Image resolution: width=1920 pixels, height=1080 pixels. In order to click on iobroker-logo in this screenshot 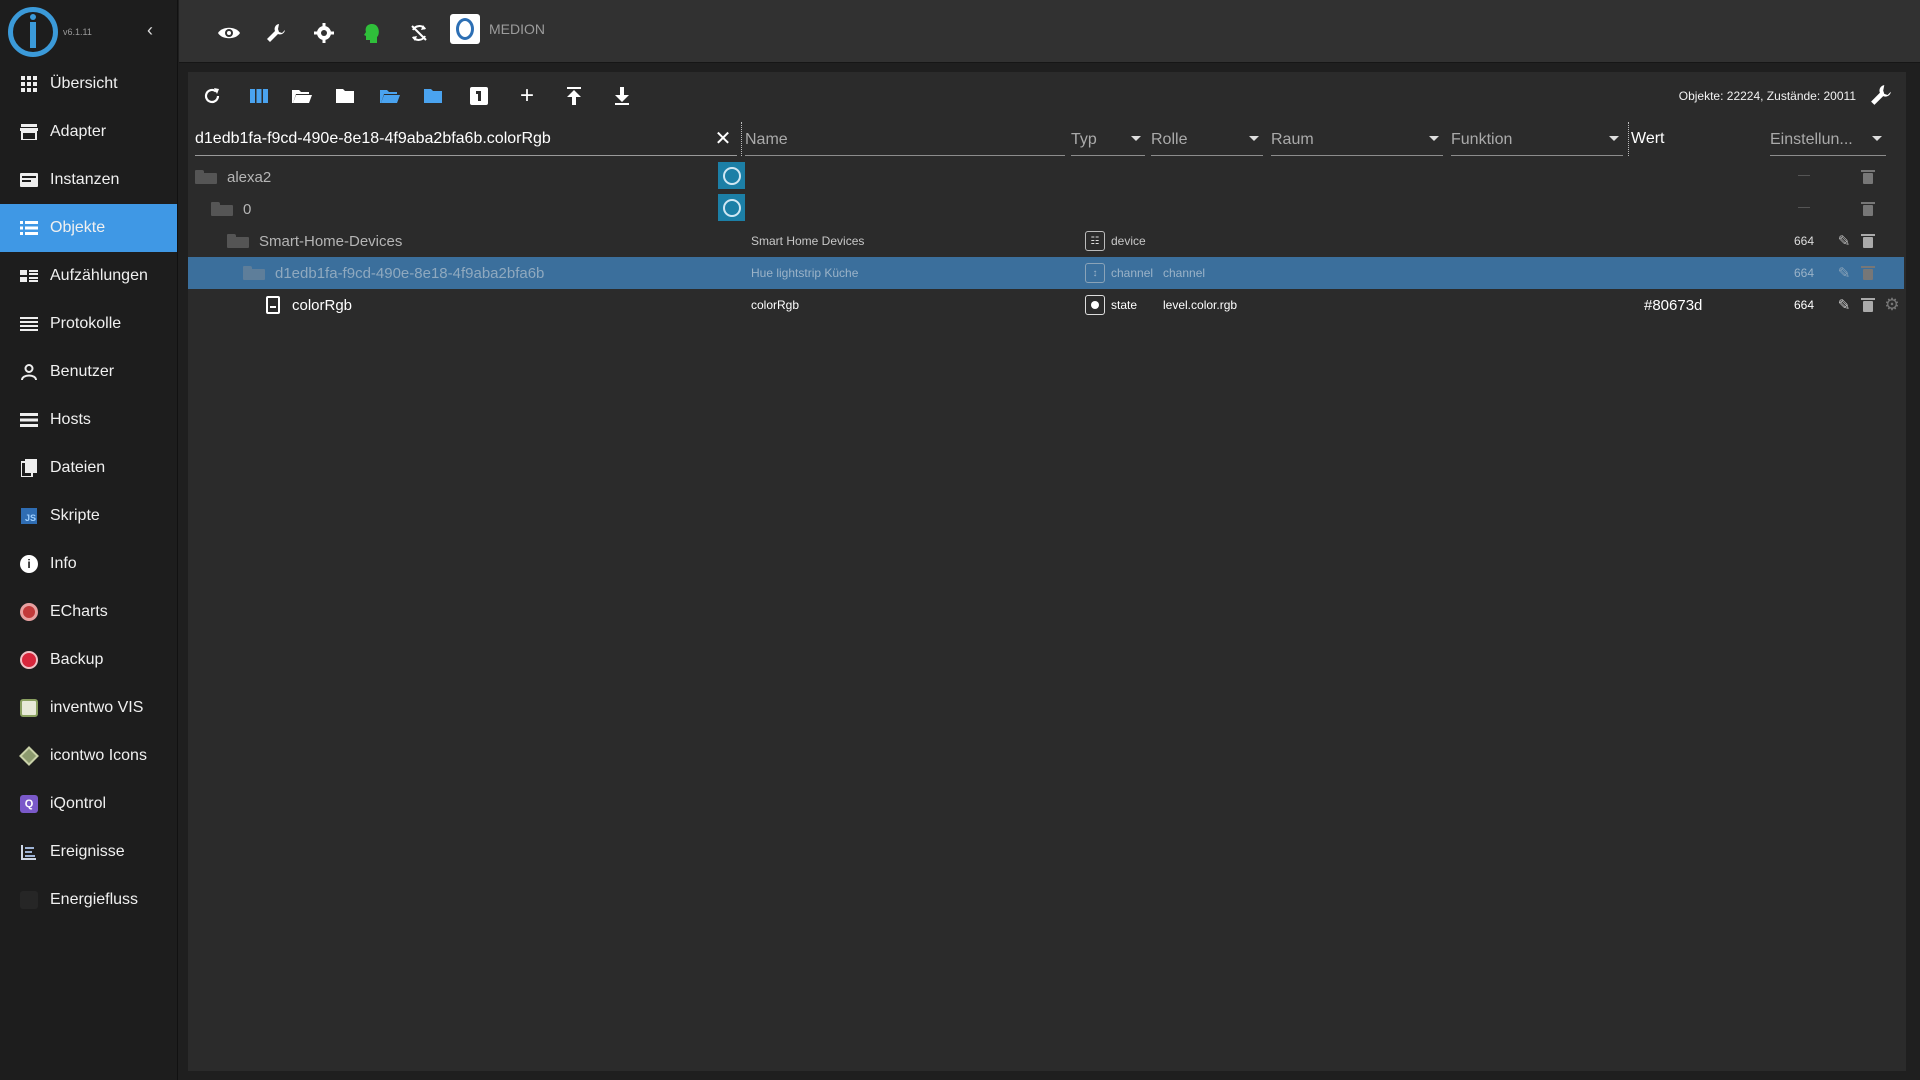, I will do `click(33, 32)`.